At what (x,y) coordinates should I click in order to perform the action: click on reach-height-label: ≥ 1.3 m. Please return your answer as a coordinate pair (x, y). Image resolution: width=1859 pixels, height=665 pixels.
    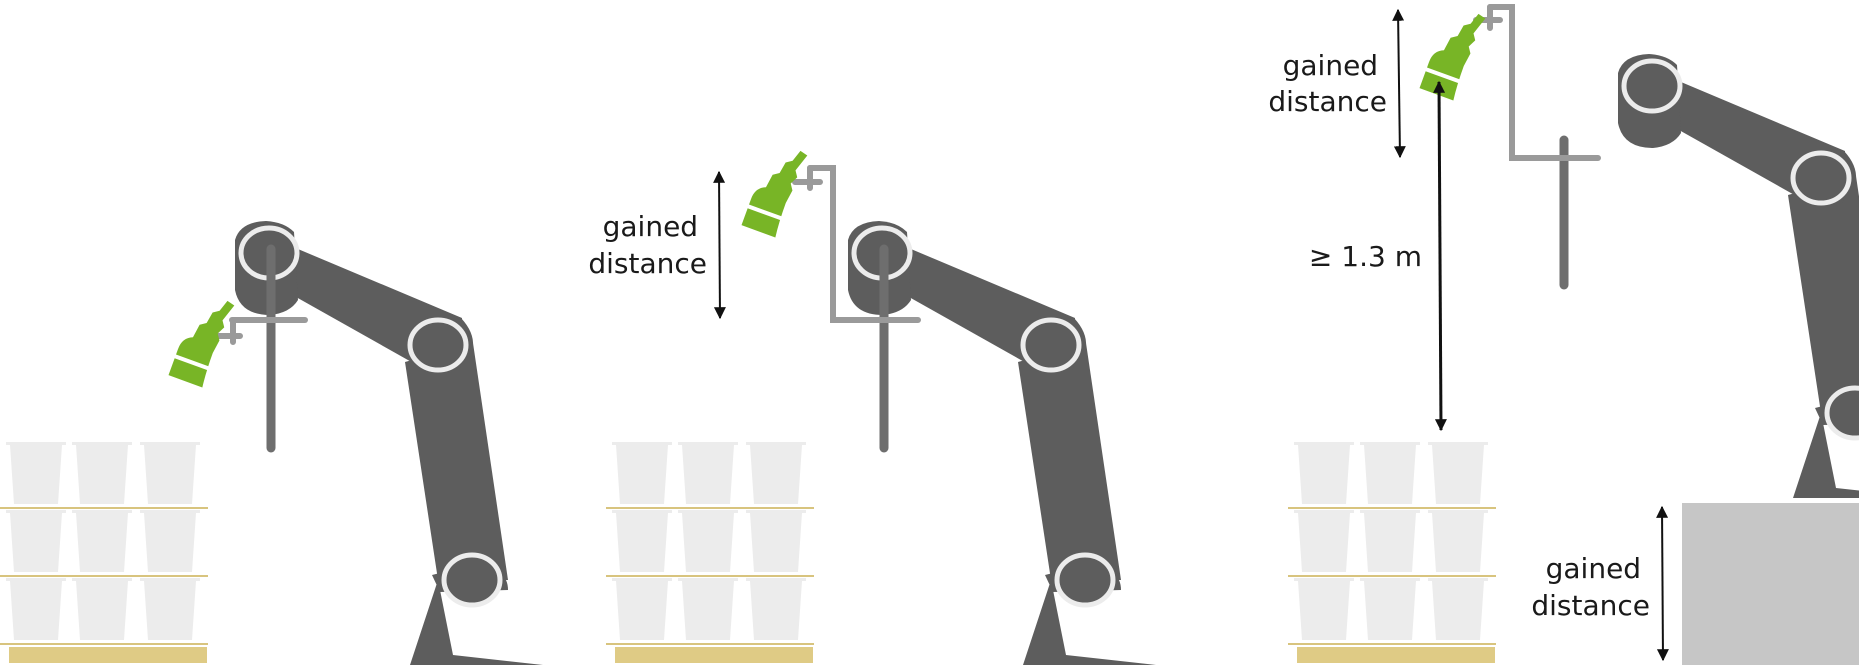
    Looking at the image, I should click on (1365, 256).